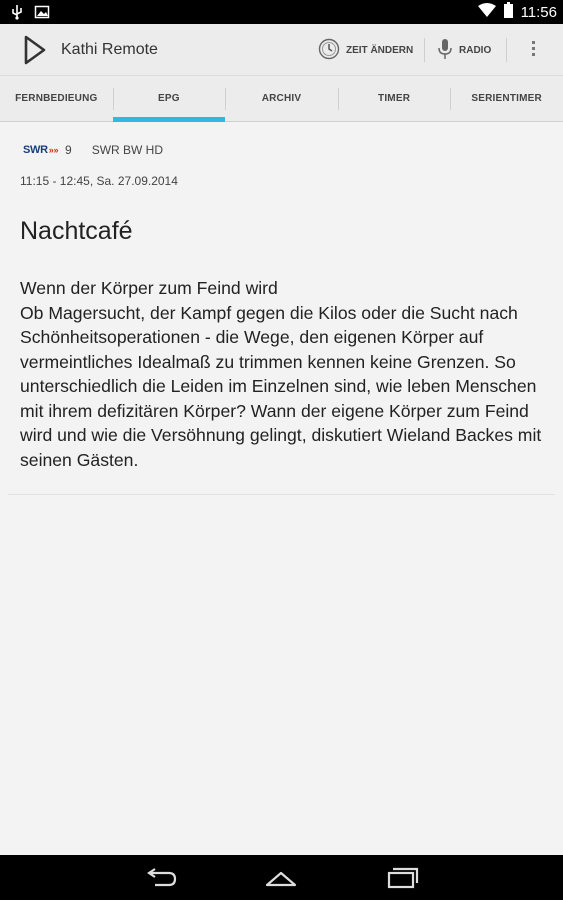 The width and height of the screenshot is (563, 900). What do you see at coordinates (76, 231) in the screenshot?
I see `program-title: Nachtcafé` at bounding box center [76, 231].